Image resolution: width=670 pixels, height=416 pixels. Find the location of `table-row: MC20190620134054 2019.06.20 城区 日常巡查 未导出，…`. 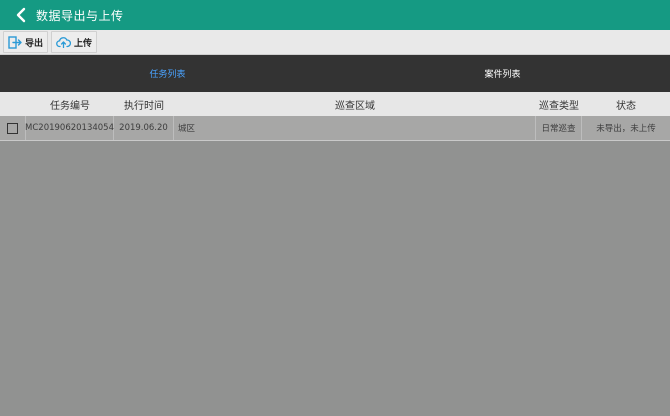

table-row: MC20190620134054 2019.06.20 城区 日常巡查 未导出，… is located at coordinates (335, 128).